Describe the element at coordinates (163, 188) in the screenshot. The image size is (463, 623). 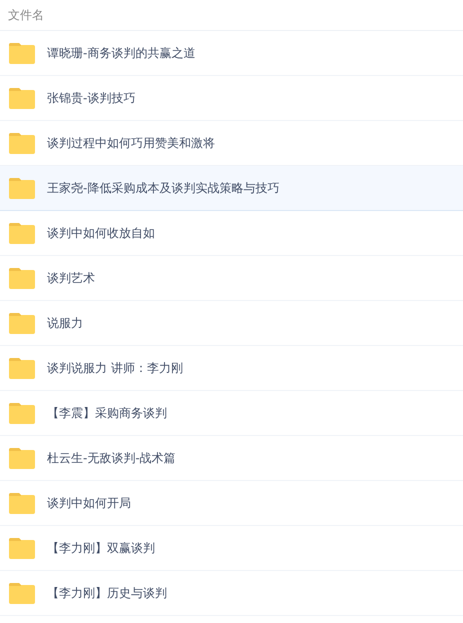
I see `folder-name: 王家尧-降低采购成本及谈判实战策略与技巧` at that location.